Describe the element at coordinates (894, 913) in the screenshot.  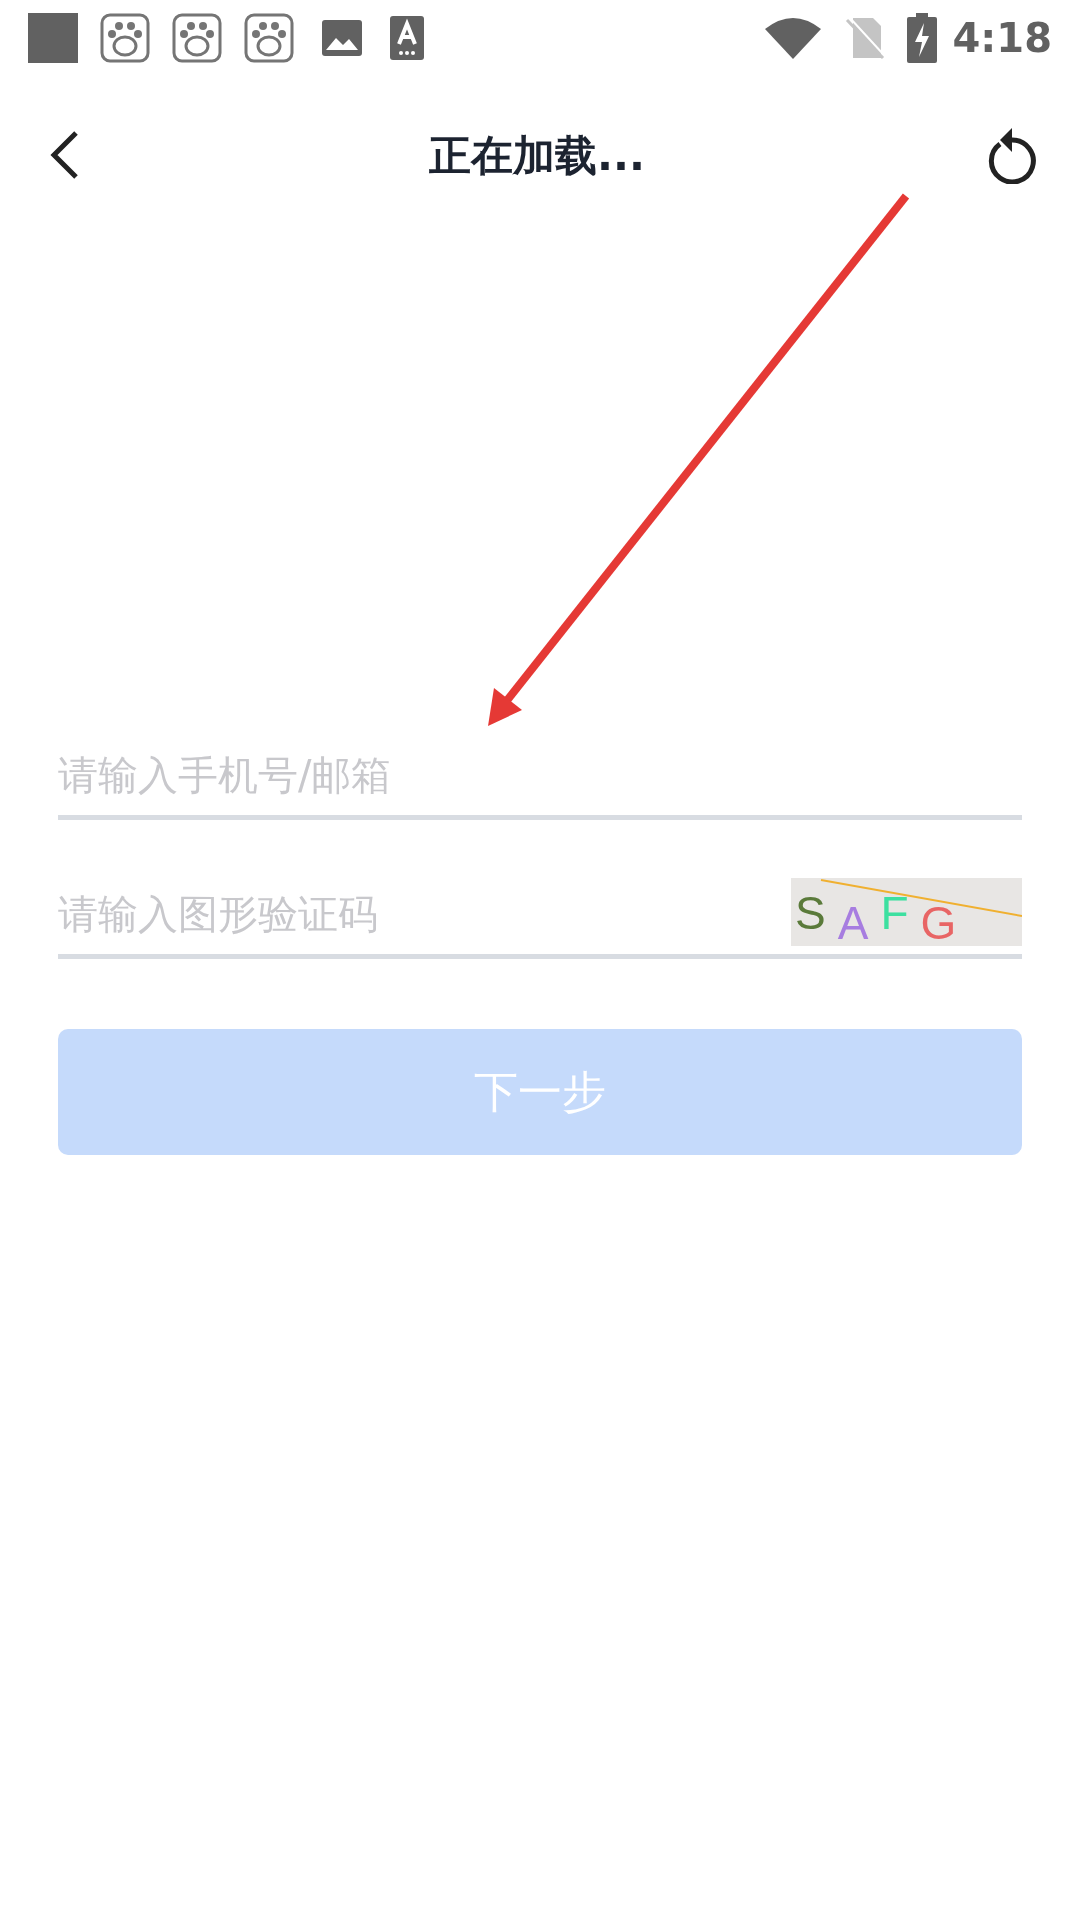
I see `captcha-letter: F` at that location.